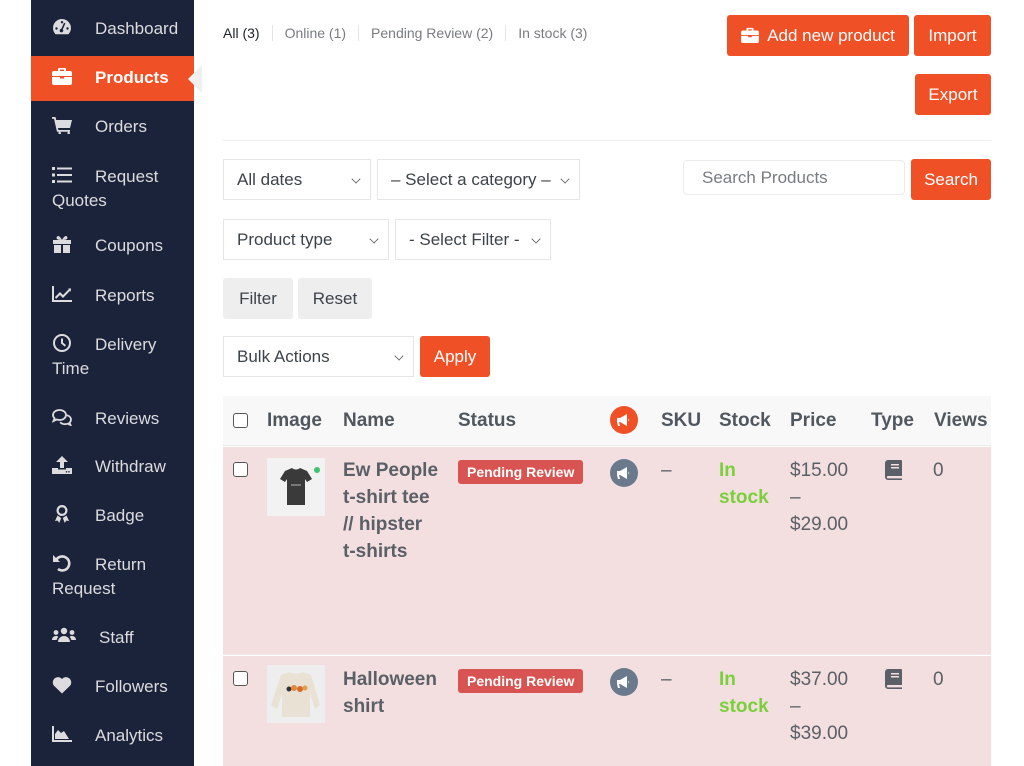 This screenshot has width=1024, height=766. I want to click on column-header-stock: Stock, so click(745, 420).